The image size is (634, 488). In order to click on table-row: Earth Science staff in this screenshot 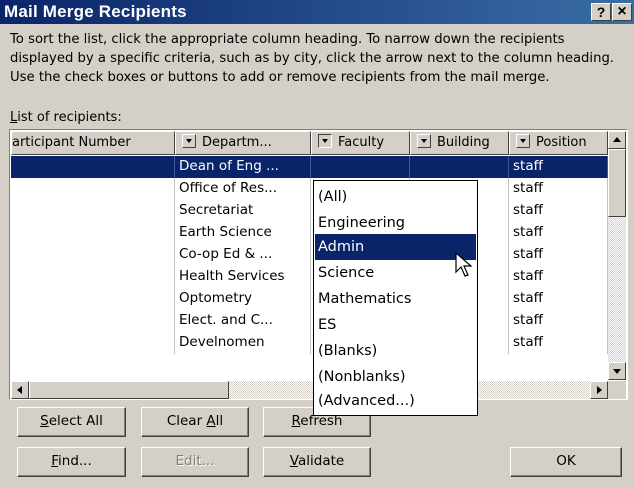, I will do `click(309, 233)`.